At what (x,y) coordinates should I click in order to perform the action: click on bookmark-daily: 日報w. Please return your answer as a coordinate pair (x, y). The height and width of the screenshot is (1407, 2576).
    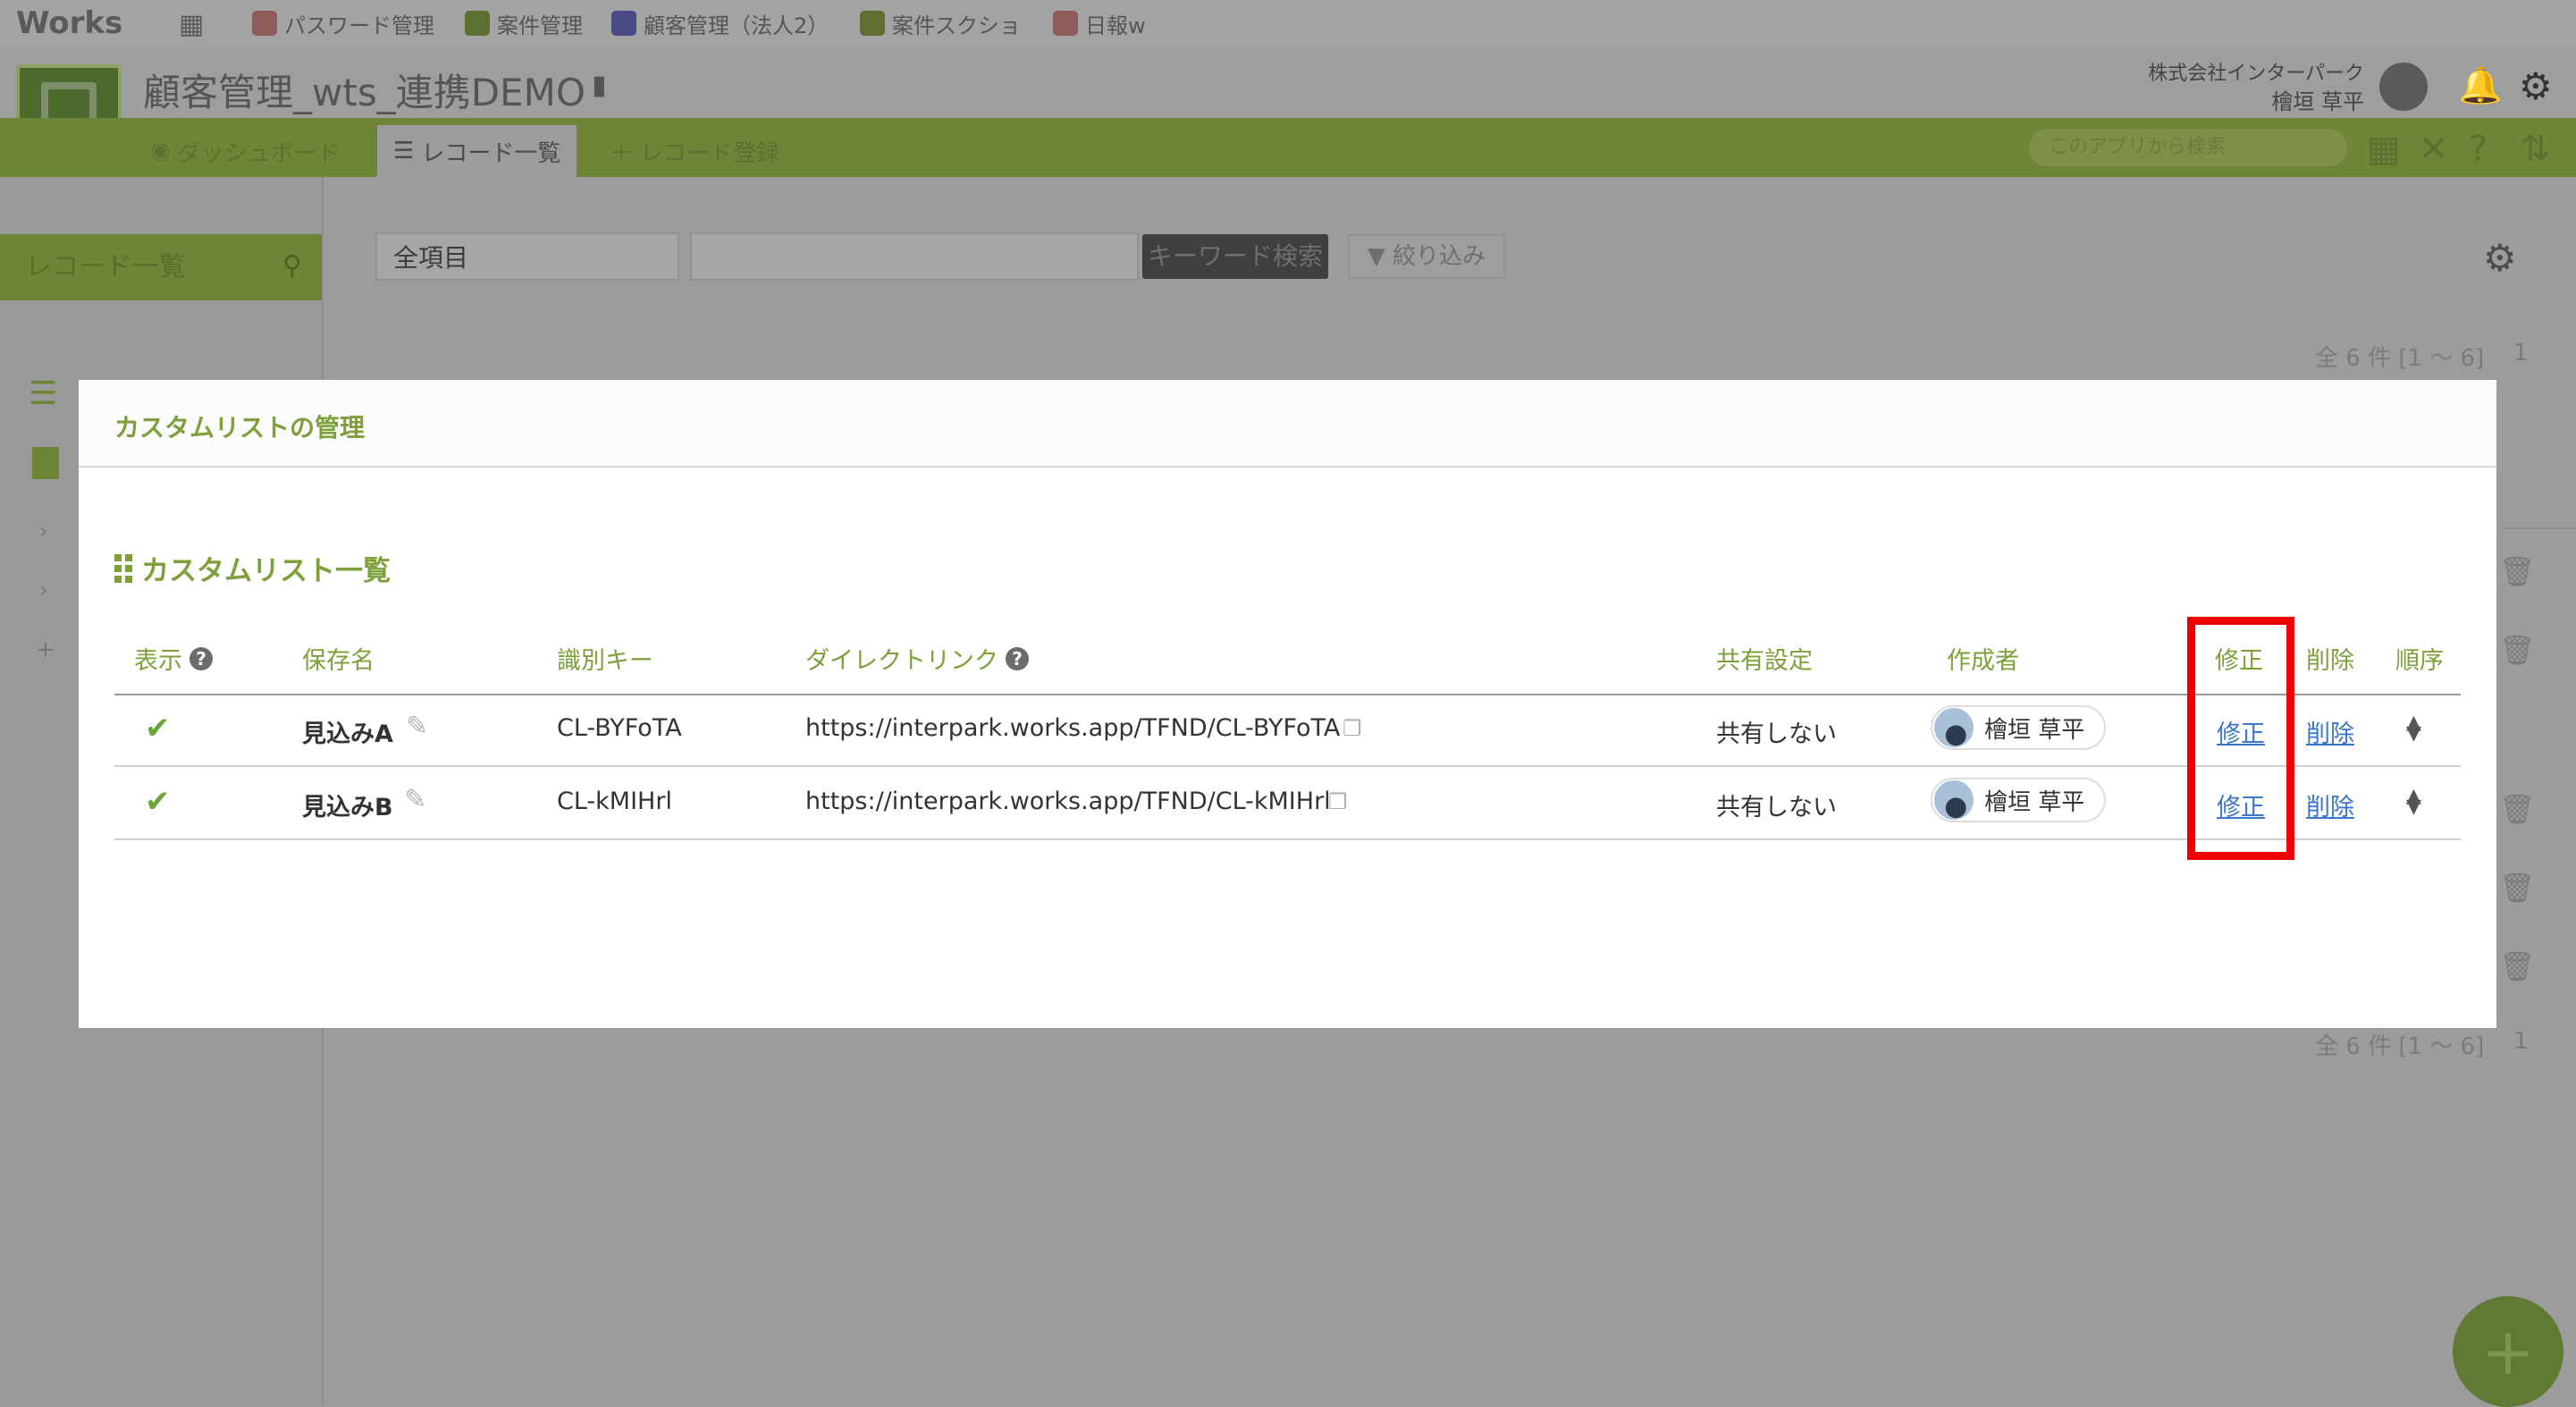
    Looking at the image, I should click on (1100, 23).